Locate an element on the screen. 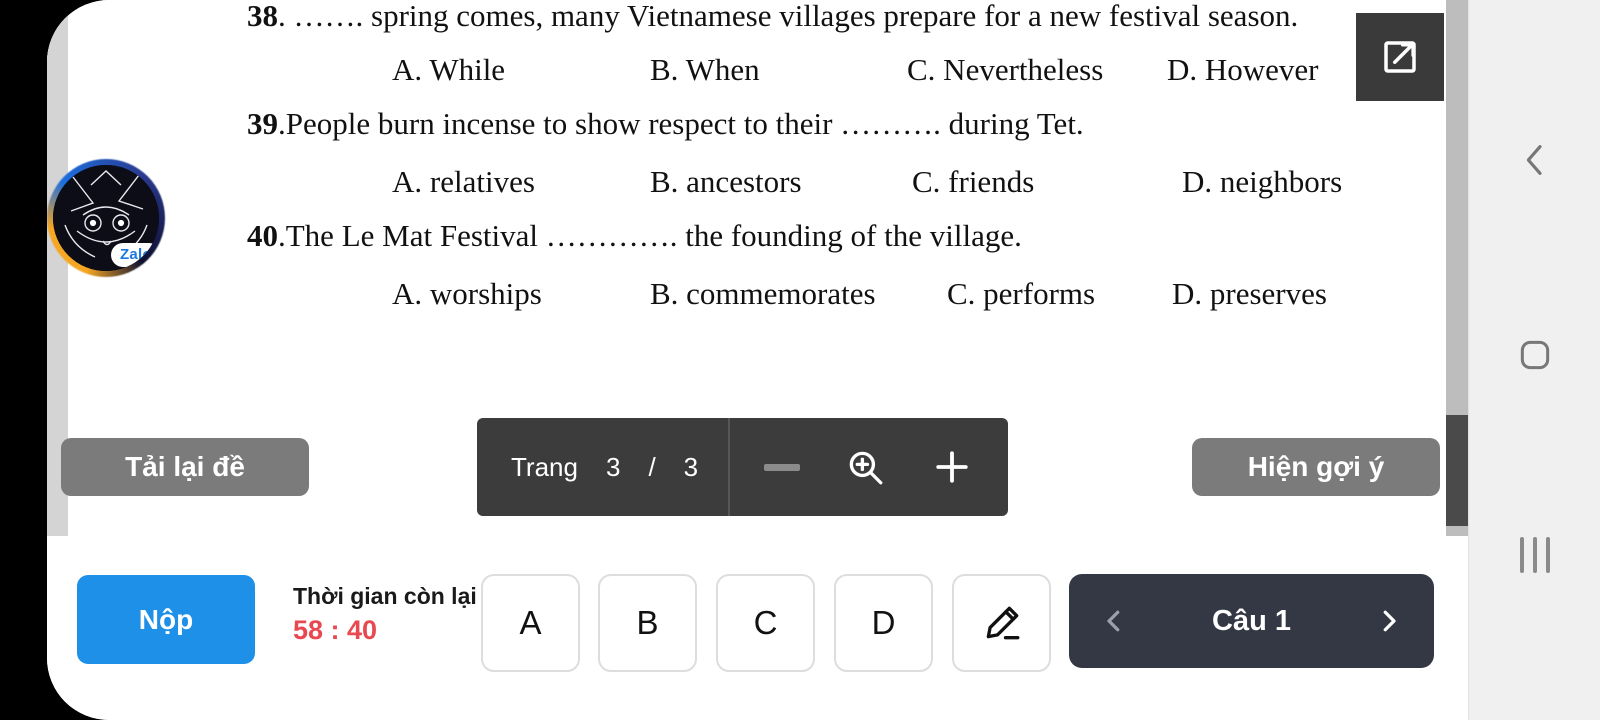  option-39-d: D. neighbors is located at coordinates (1262, 182).